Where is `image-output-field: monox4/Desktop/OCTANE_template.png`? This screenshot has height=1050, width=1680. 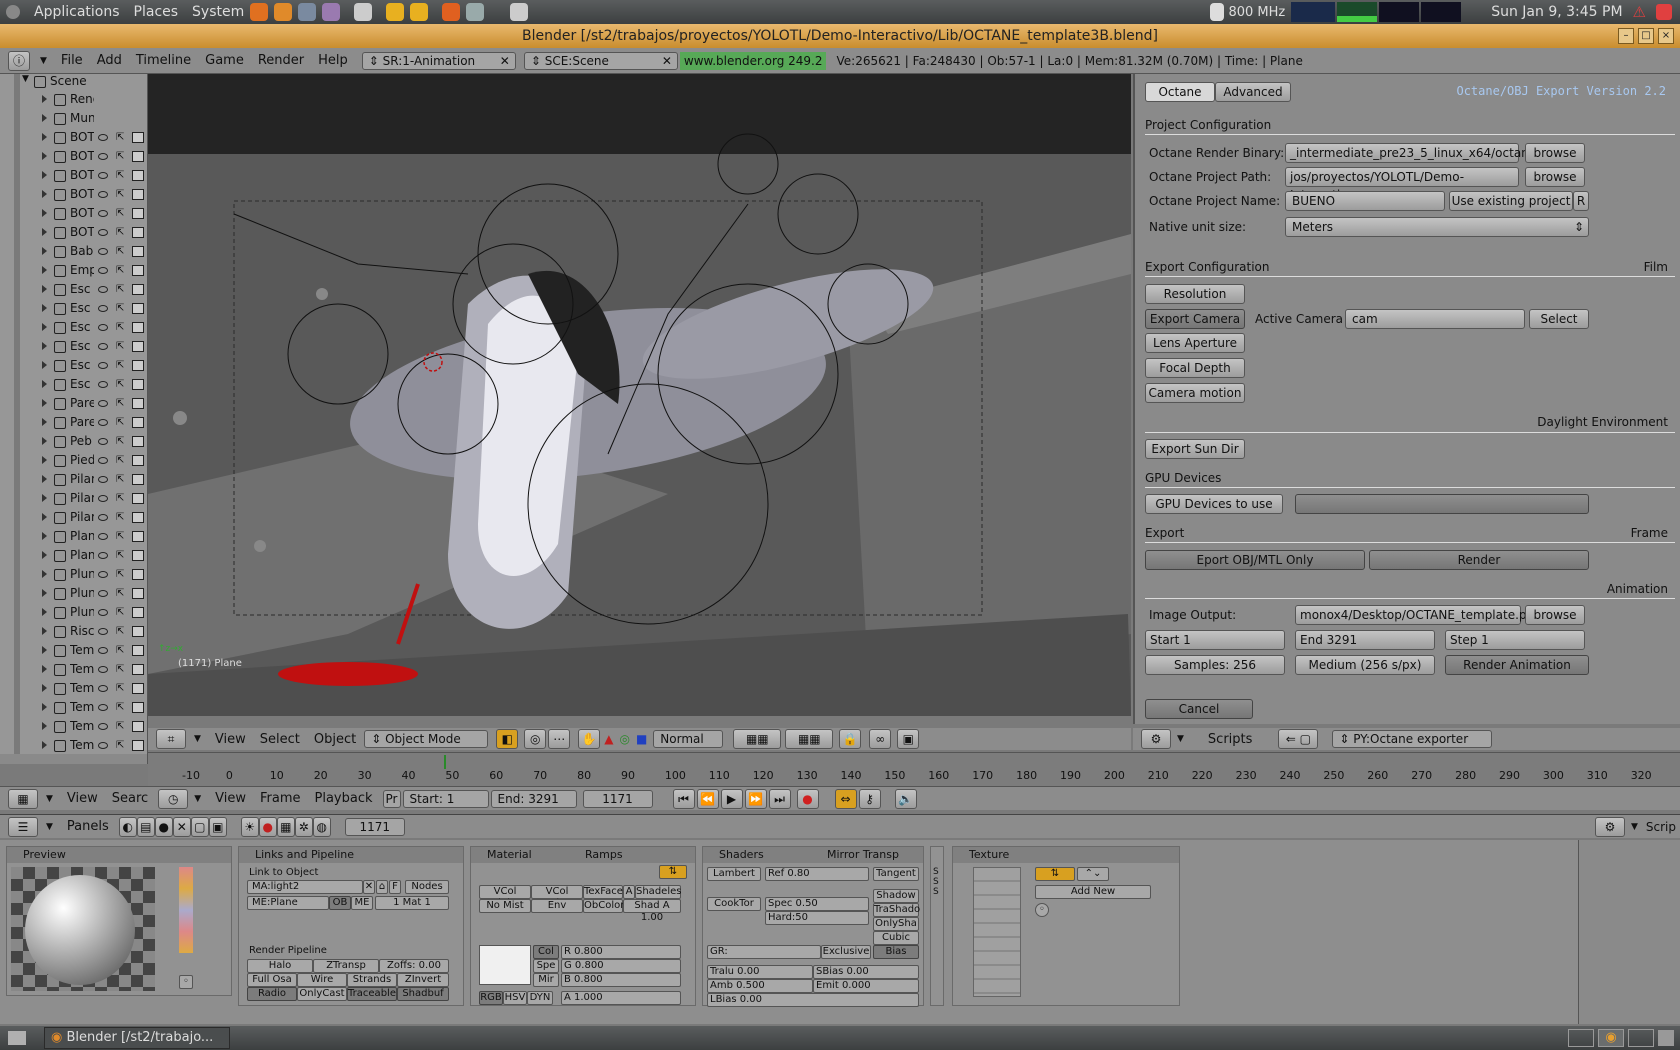 image-output-field: monox4/Desktop/OCTANE_template.png is located at coordinates (1418, 615).